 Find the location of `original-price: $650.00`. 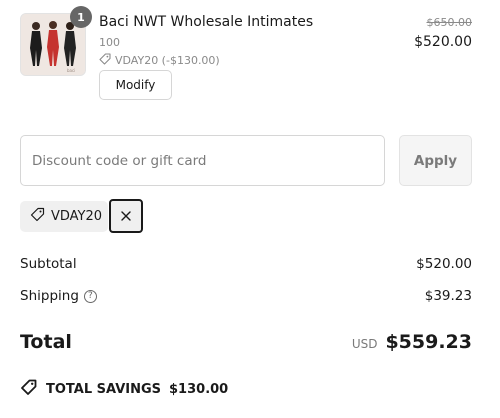

original-price: $650.00 is located at coordinates (449, 22).